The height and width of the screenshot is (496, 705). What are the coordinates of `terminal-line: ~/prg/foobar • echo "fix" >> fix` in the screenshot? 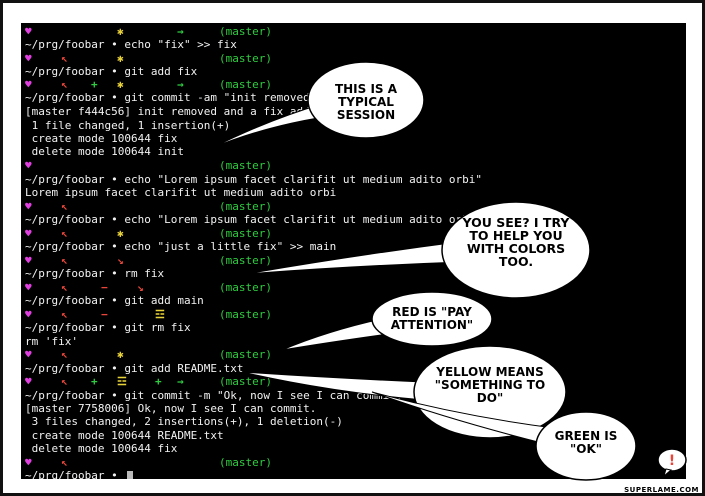 It's located at (131, 44).